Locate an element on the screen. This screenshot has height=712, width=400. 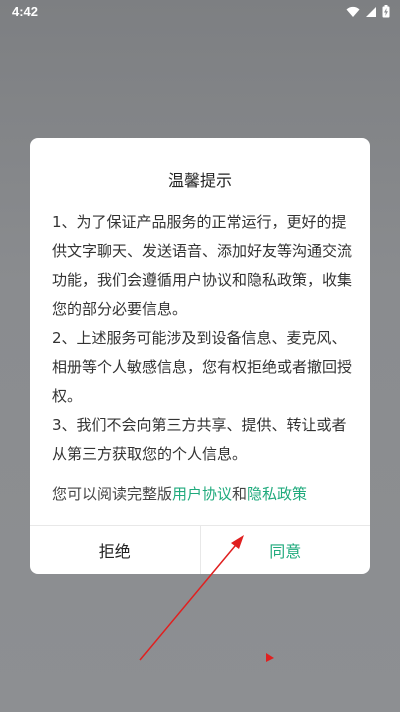
battery-charging-icon is located at coordinates (386, 11).